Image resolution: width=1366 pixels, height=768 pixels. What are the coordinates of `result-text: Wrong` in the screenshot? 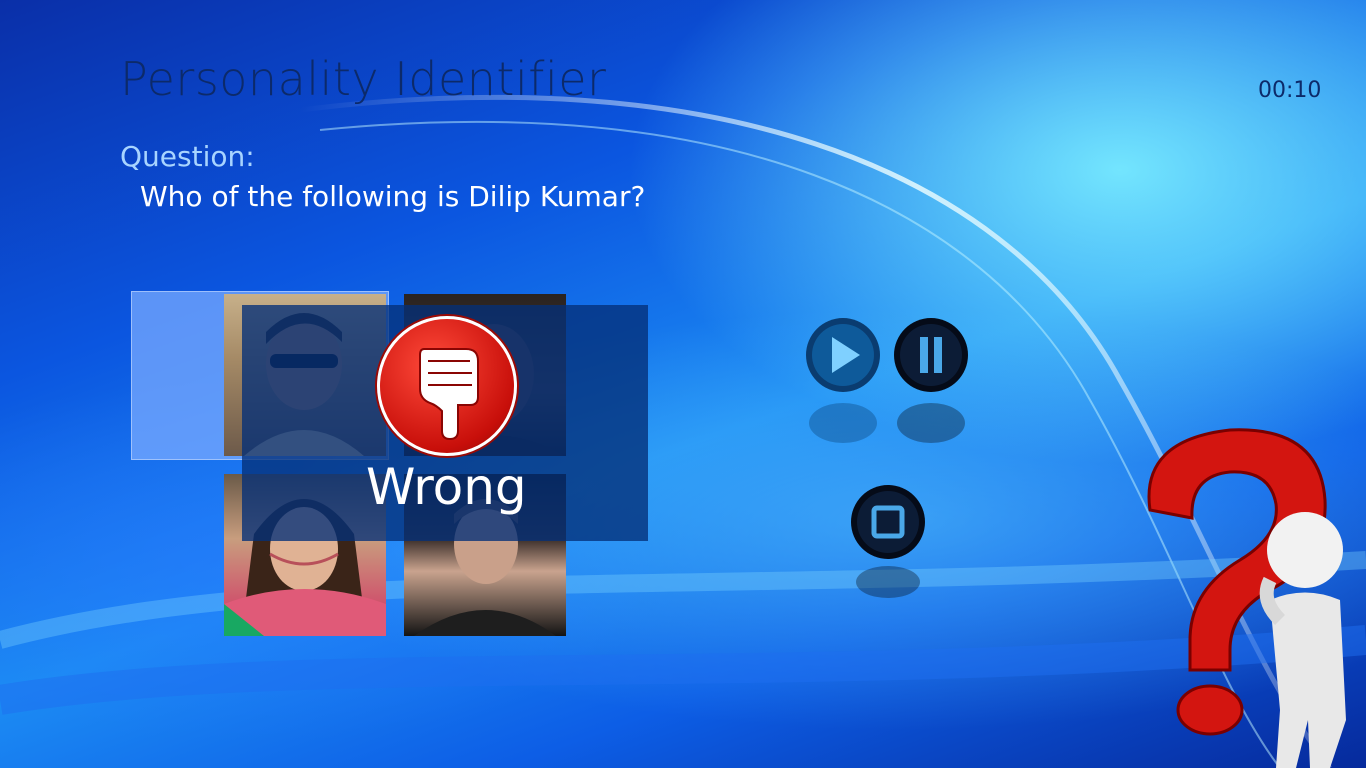 It's located at (446, 487).